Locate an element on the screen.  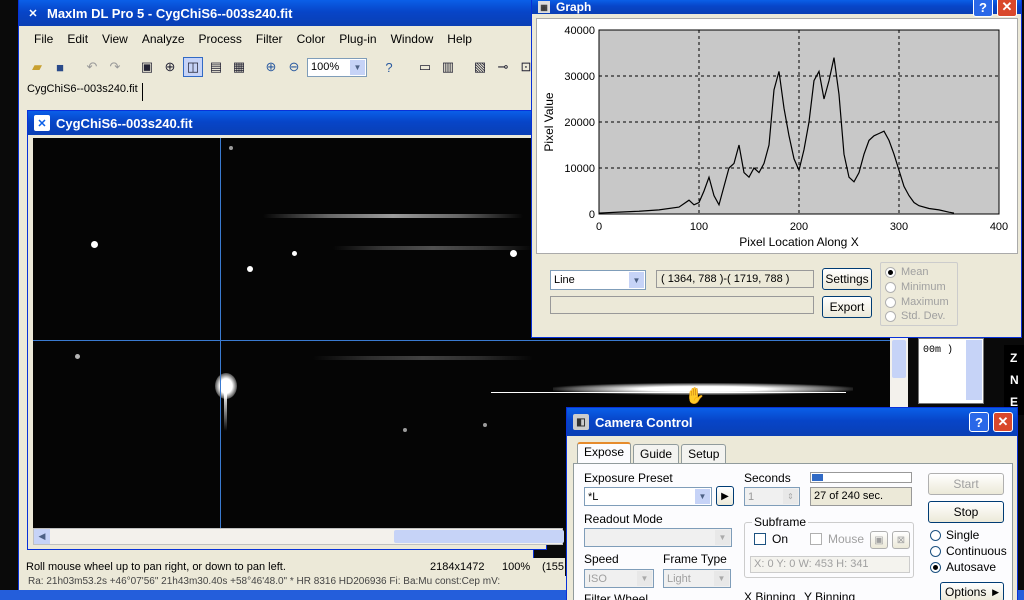
readout-mode-label: Readout Mode is located at coordinates (623, 519).